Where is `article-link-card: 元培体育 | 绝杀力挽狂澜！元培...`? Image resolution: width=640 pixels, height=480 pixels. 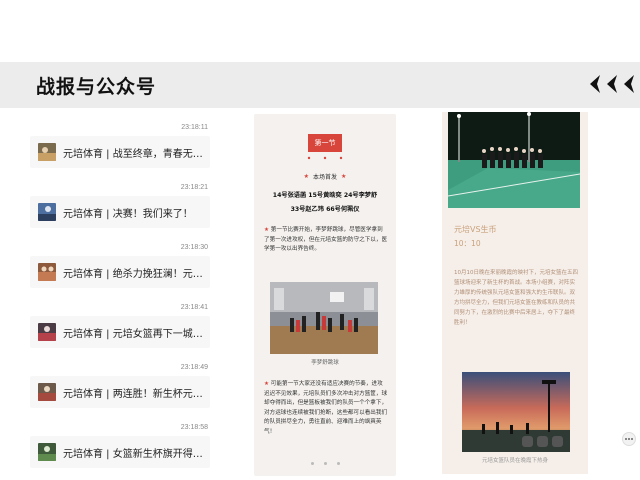 article-link-card: 元培体育 | 绝杀力挽狂澜！元培... is located at coordinates (120, 272).